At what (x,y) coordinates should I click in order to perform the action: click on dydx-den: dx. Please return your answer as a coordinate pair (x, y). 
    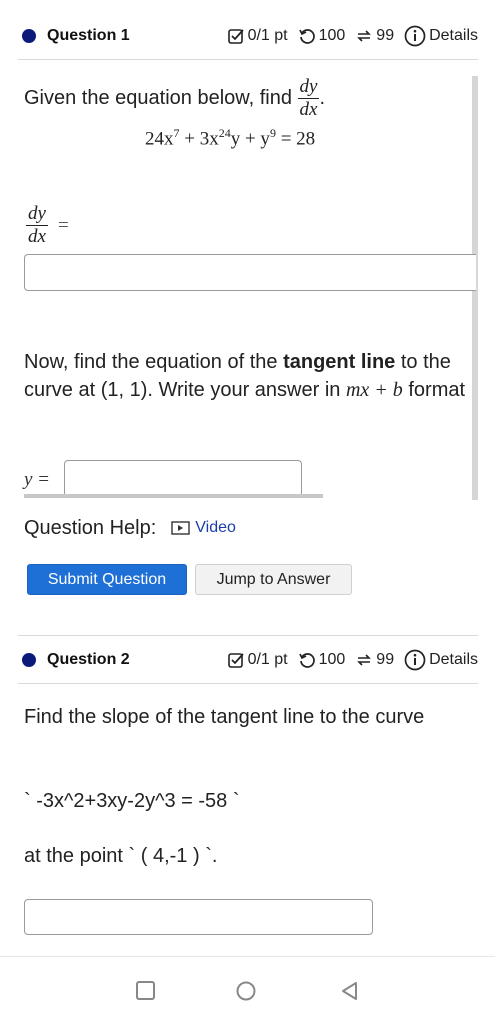
    Looking at the image, I should click on (37, 236).